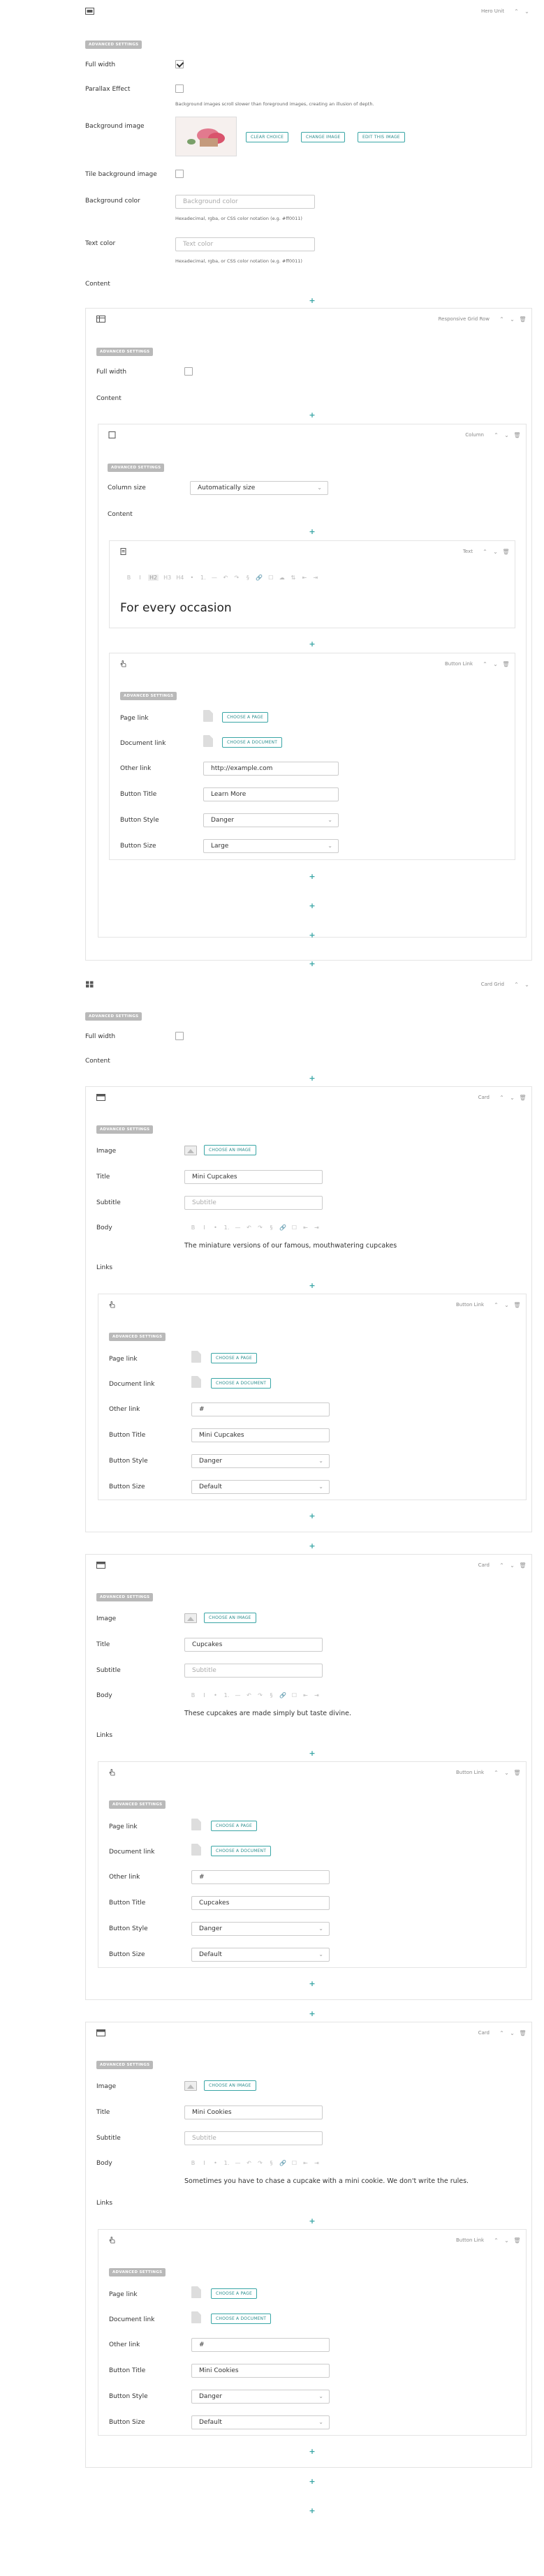 The height and width of the screenshot is (2576, 544). What do you see at coordinates (179, 88) in the screenshot?
I see `parallax-checkbox` at bounding box center [179, 88].